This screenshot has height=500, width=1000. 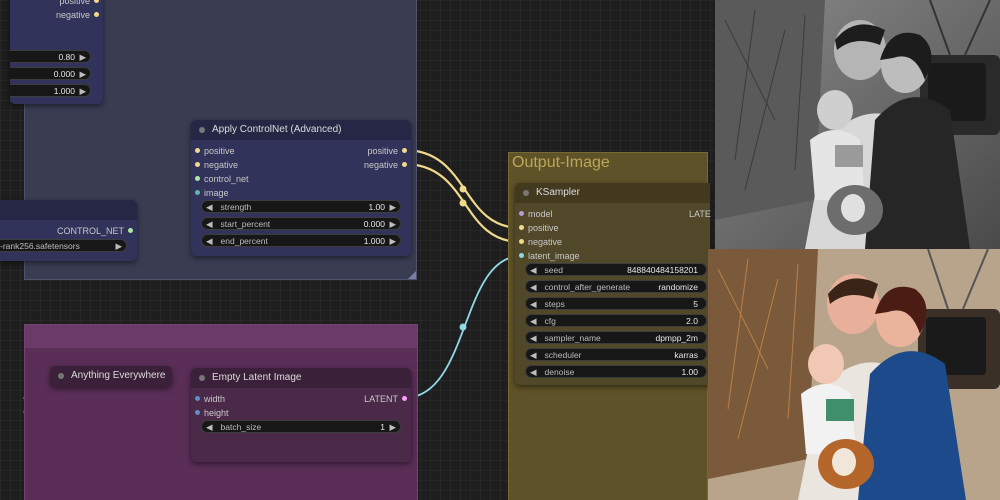 I want to click on value-widget: 0.000 ▶, so click(x=50, y=73).